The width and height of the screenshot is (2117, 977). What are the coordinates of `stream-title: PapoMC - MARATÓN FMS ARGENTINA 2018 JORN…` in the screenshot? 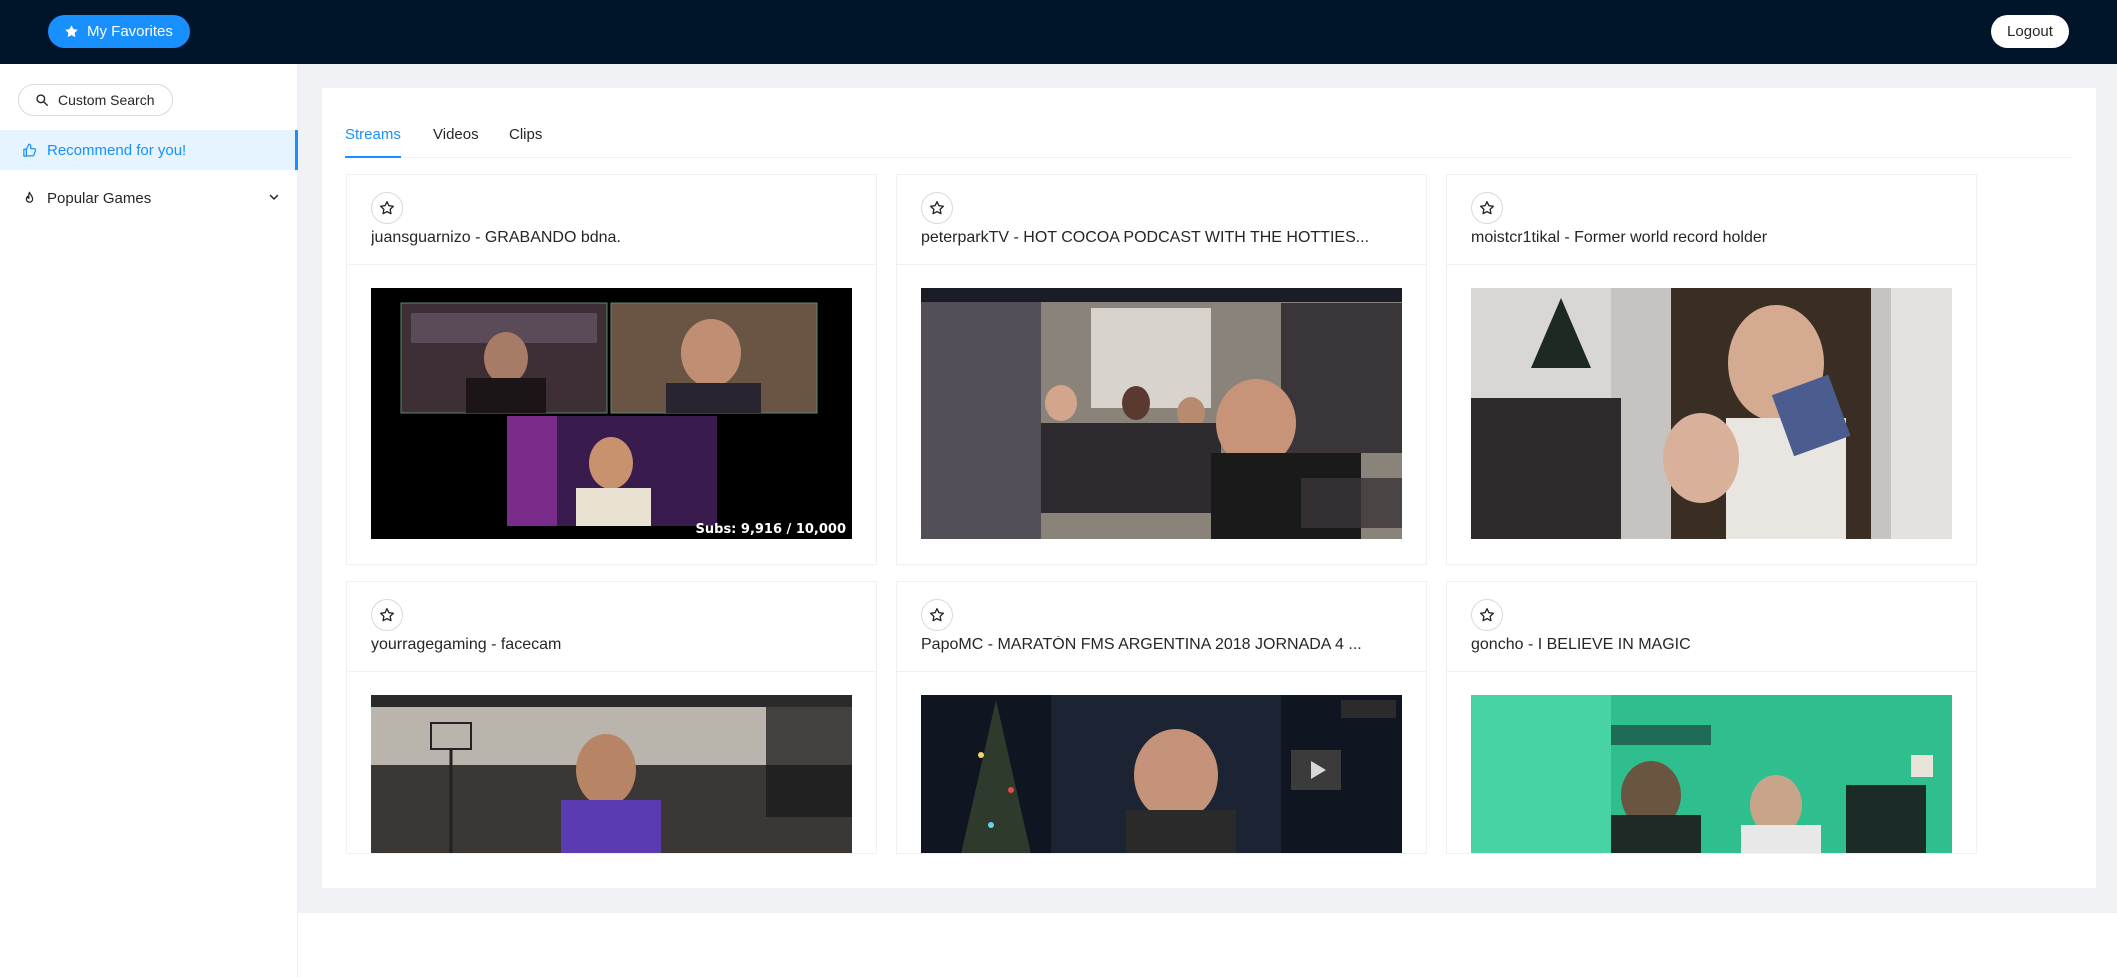 It's located at (1166, 645).